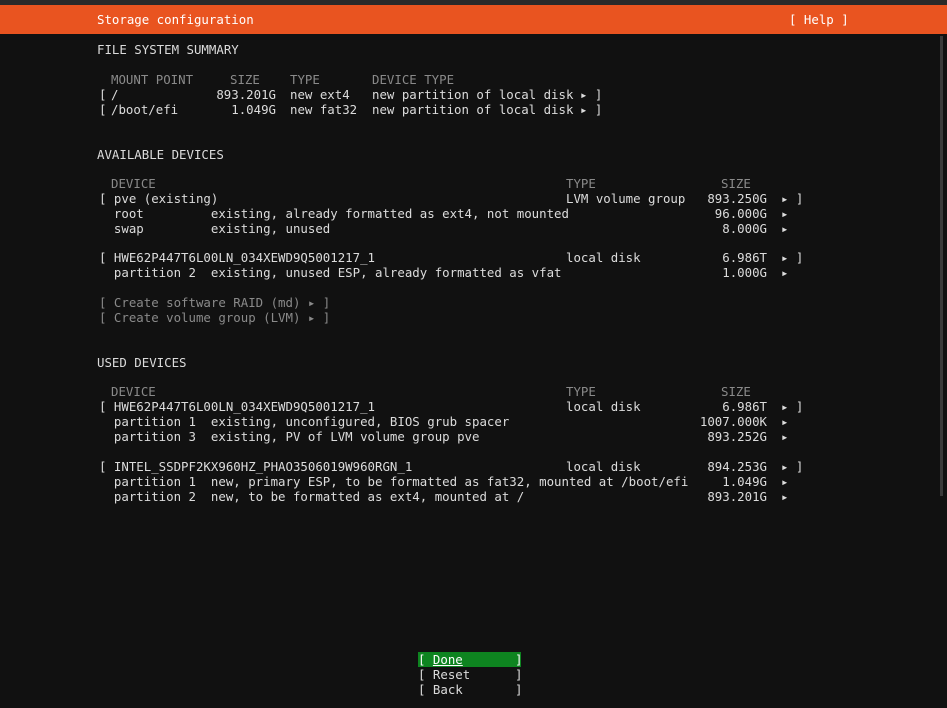  Describe the element at coordinates (744, 272) in the screenshot. I see `device-size: 1.000G` at that location.